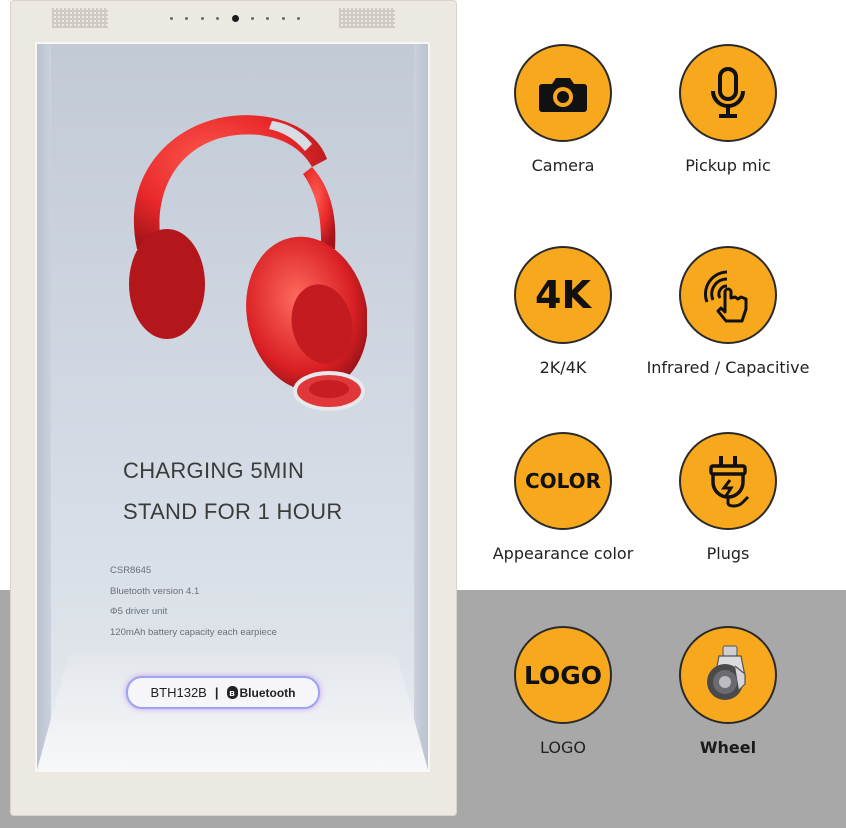 The image size is (846, 828). What do you see at coordinates (139, 611) in the screenshot?
I see `spec-driver-unit: Φ5 driver unit` at bounding box center [139, 611].